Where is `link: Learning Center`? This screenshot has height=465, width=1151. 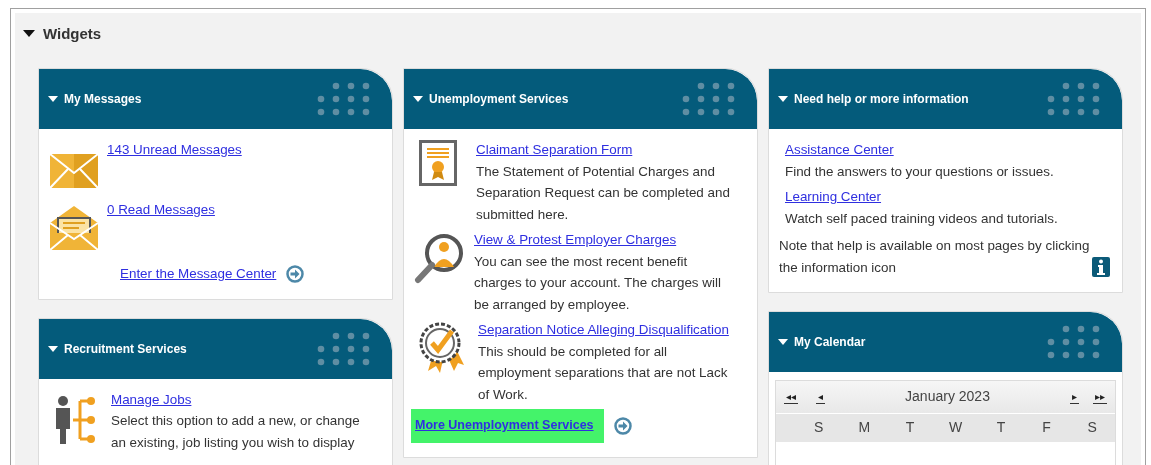
link: Learning Center is located at coordinates (833, 196).